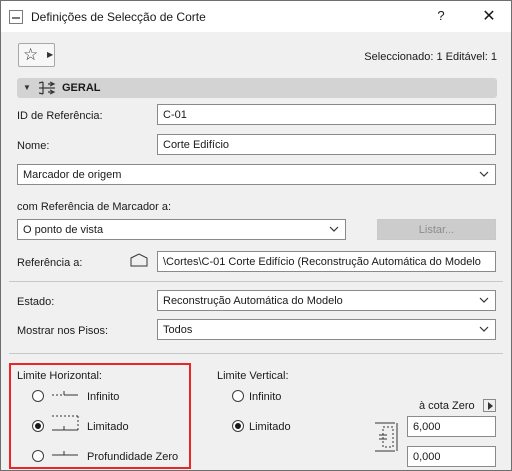  I want to click on section-marker-icon, so click(47, 88).